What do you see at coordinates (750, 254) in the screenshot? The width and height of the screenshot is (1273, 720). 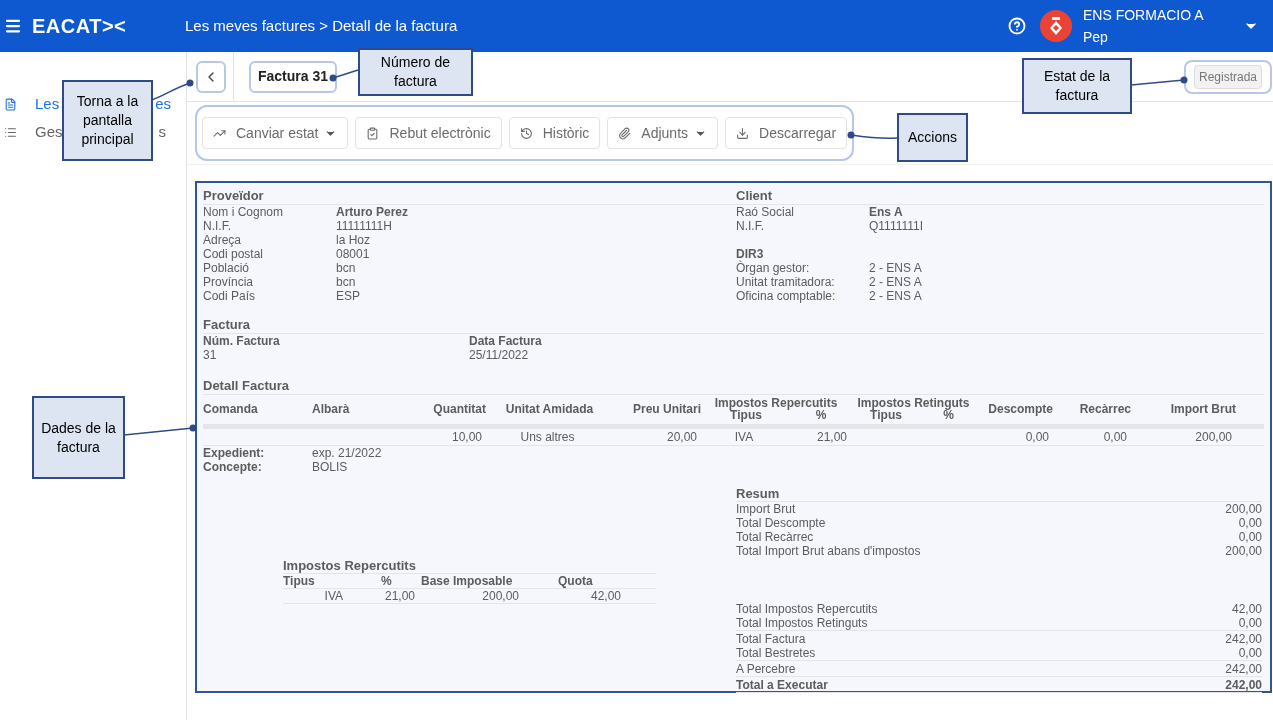 I see `subsection-title: DIR3` at bounding box center [750, 254].